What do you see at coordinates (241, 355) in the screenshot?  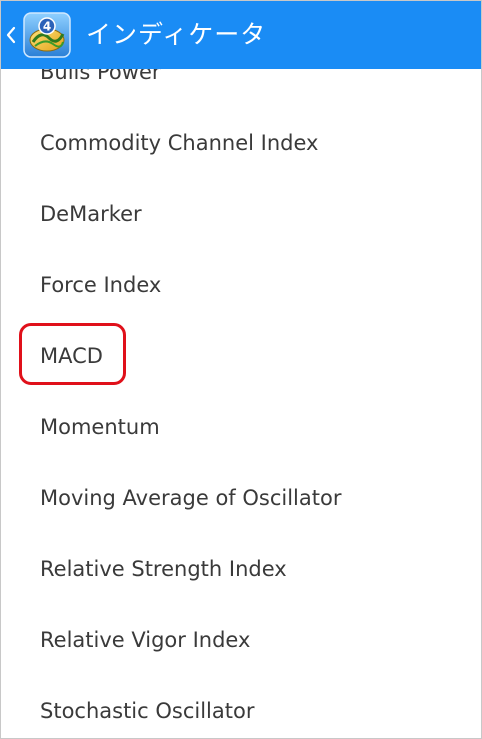 I see `list-item-macd: MACD` at bounding box center [241, 355].